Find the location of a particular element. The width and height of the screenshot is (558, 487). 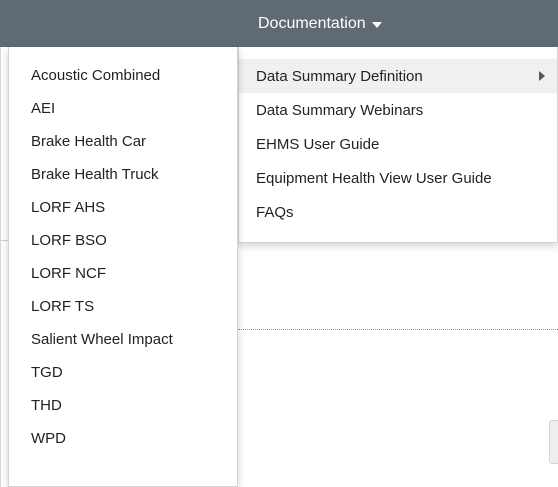

menu-item-data-summary-webinars: Data Summary Webinars is located at coordinates (398, 110).